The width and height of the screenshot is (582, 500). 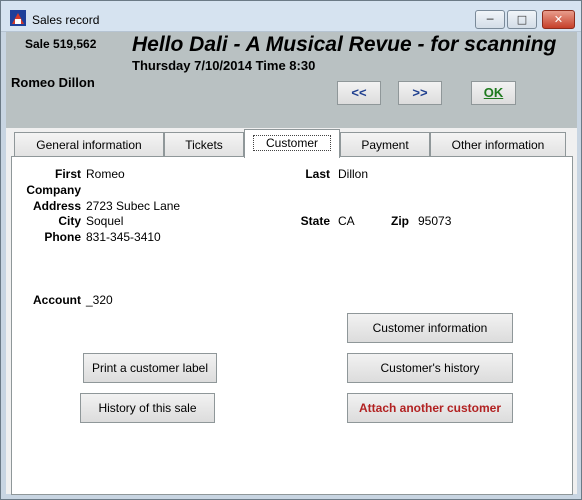 I want to click on tab-label: Payment, so click(x=385, y=145).